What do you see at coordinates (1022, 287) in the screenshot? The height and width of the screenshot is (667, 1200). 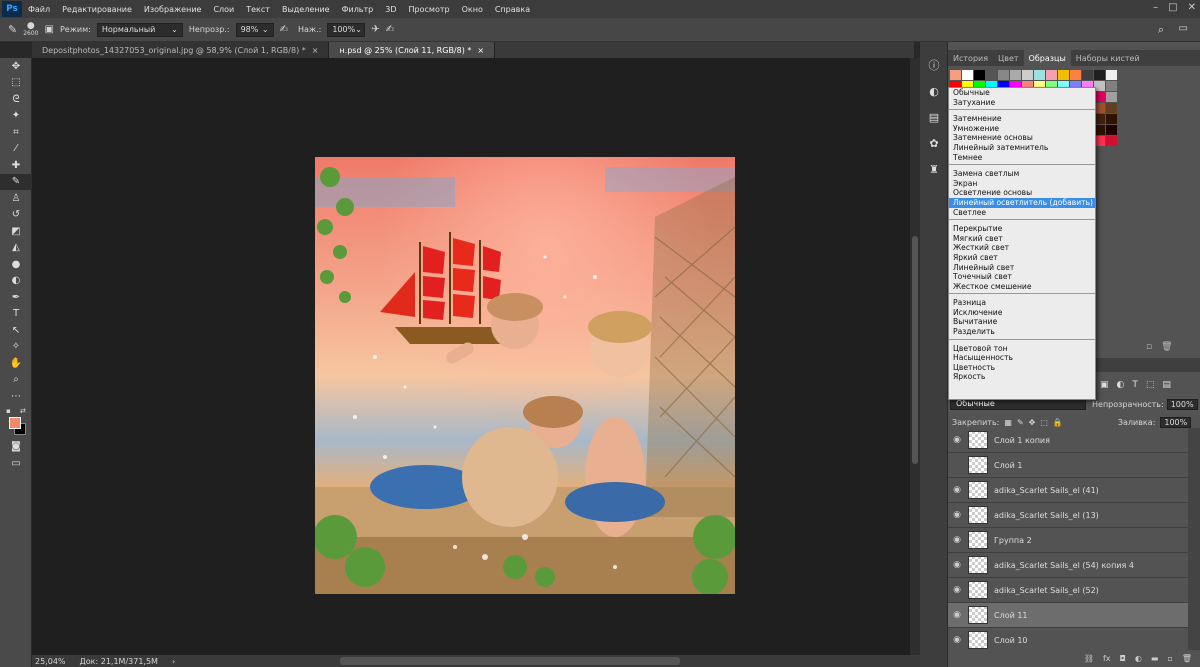 I see `blend-mode-option: Жесткое смешение` at bounding box center [1022, 287].